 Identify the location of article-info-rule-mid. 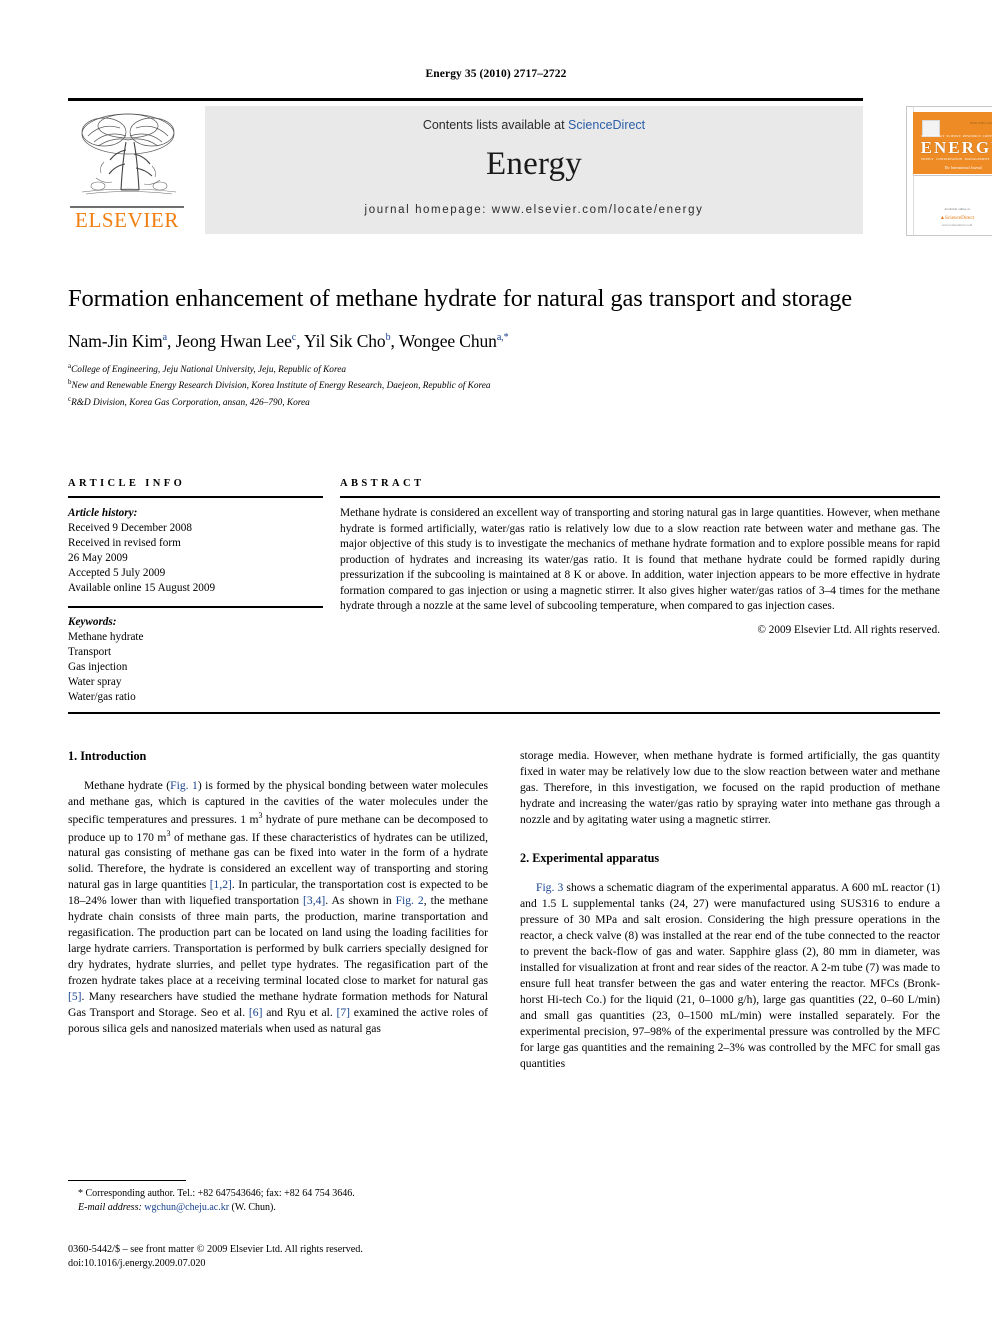
(195, 607).